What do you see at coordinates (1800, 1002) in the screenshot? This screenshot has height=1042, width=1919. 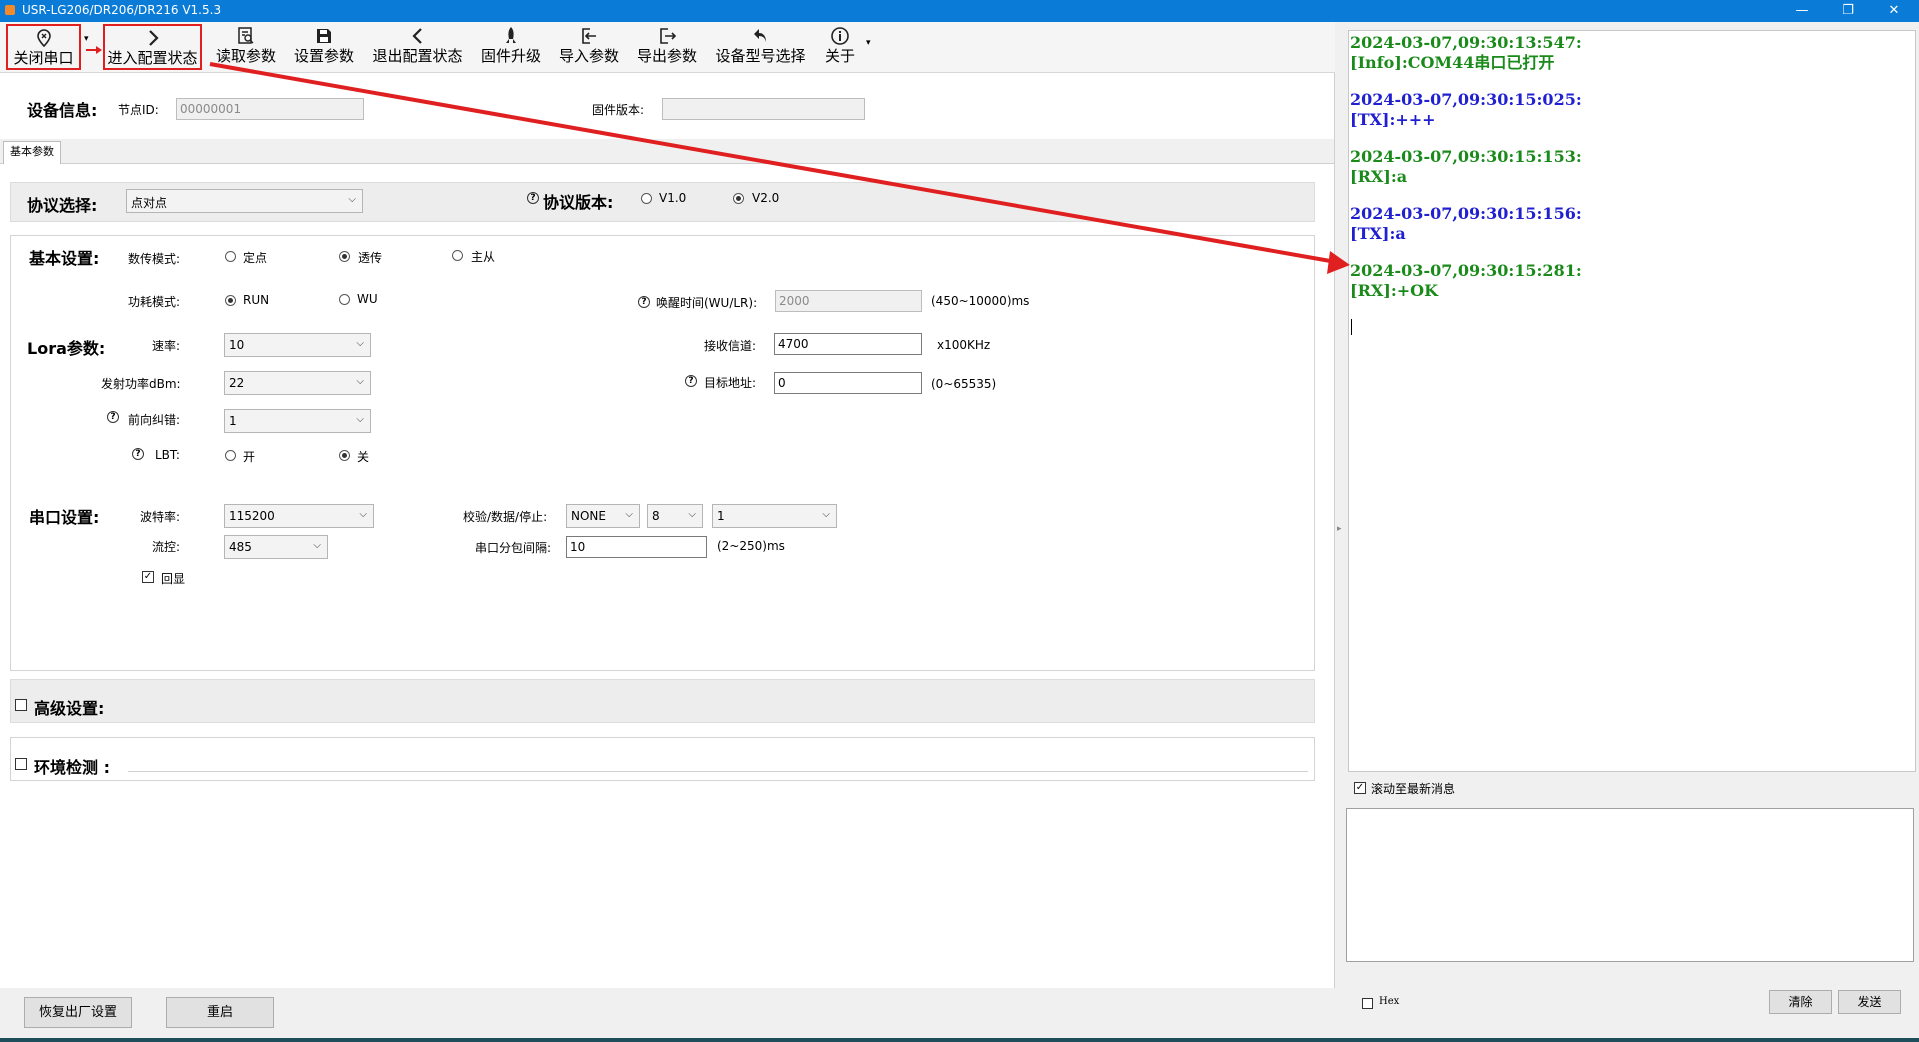 I see `clear-button: 清除` at bounding box center [1800, 1002].